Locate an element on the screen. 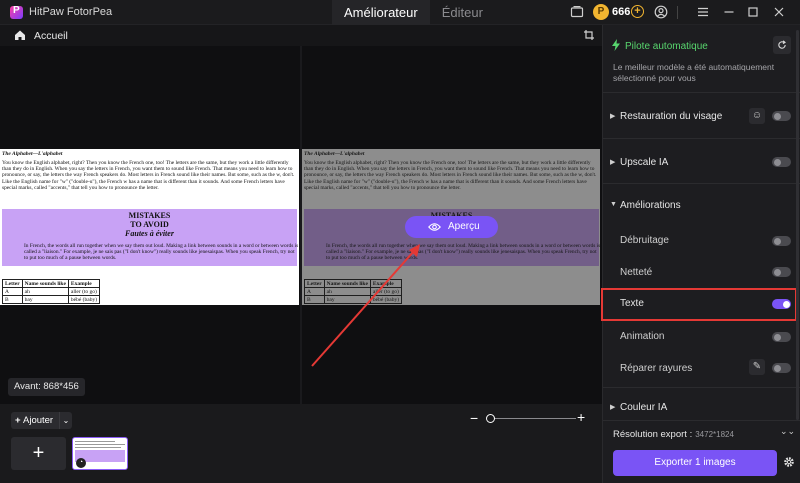 The width and height of the screenshot is (800, 483). breadcrumb-bar is located at coordinates (301, 35).